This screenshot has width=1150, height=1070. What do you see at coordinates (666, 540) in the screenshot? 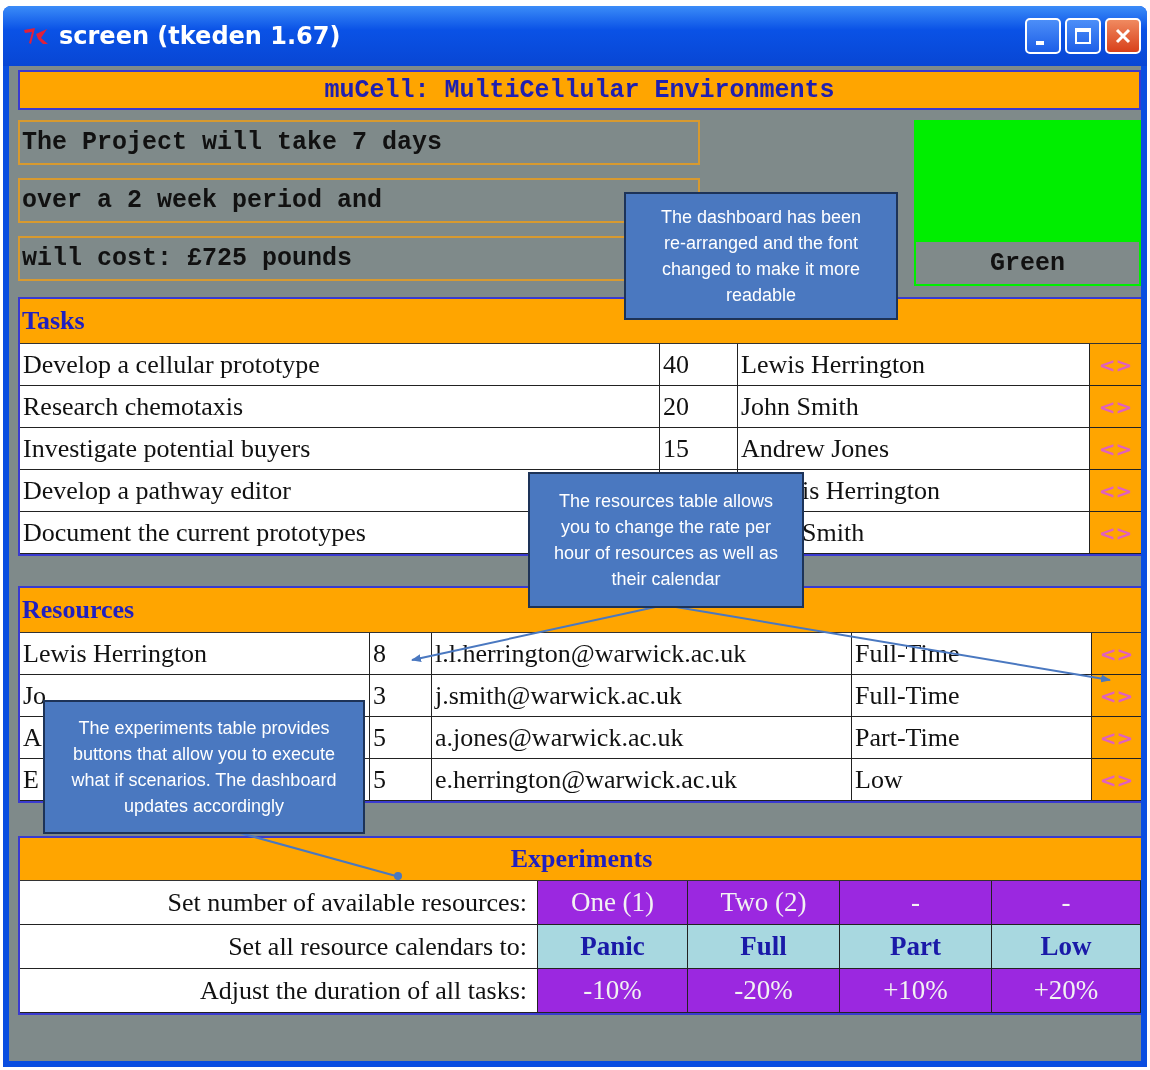
I see `callout-note: The resources table allows you to change the rate per hour of resources as well as their calendar` at bounding box center [666, 540].